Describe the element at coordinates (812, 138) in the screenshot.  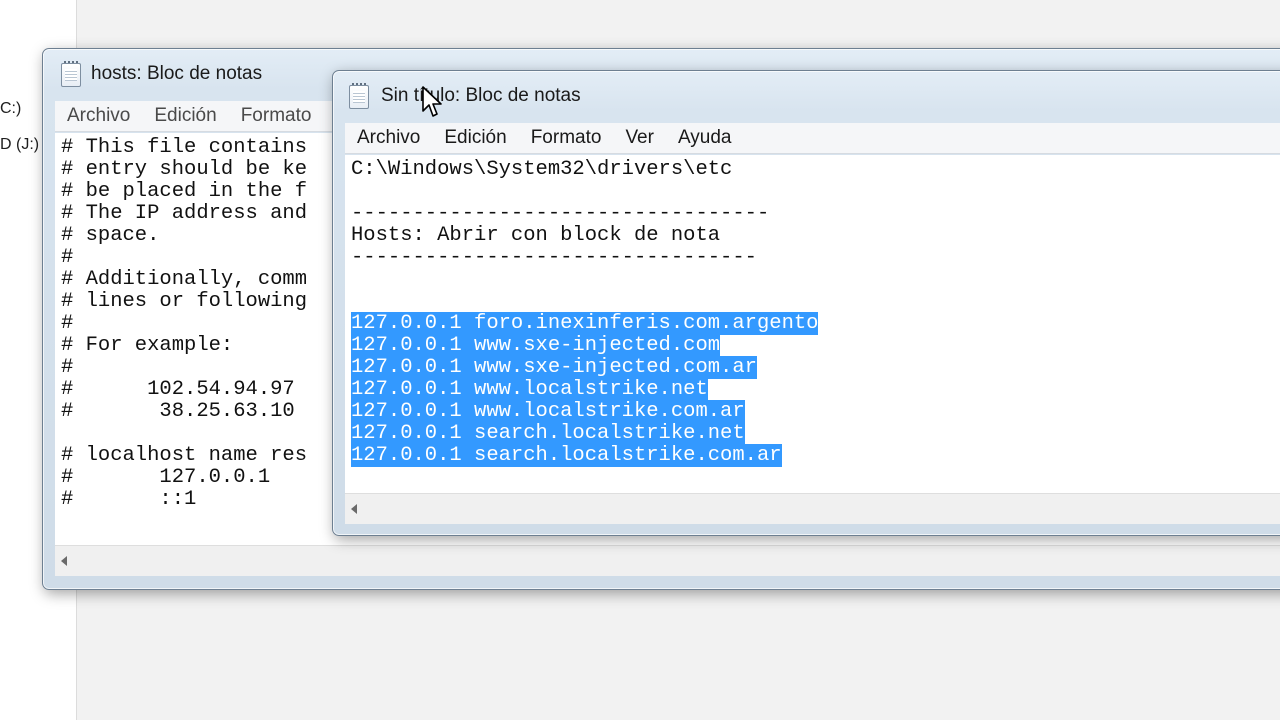
I see `menu-bar: Archivo Edición Formato Ver Ayuda` at that location.